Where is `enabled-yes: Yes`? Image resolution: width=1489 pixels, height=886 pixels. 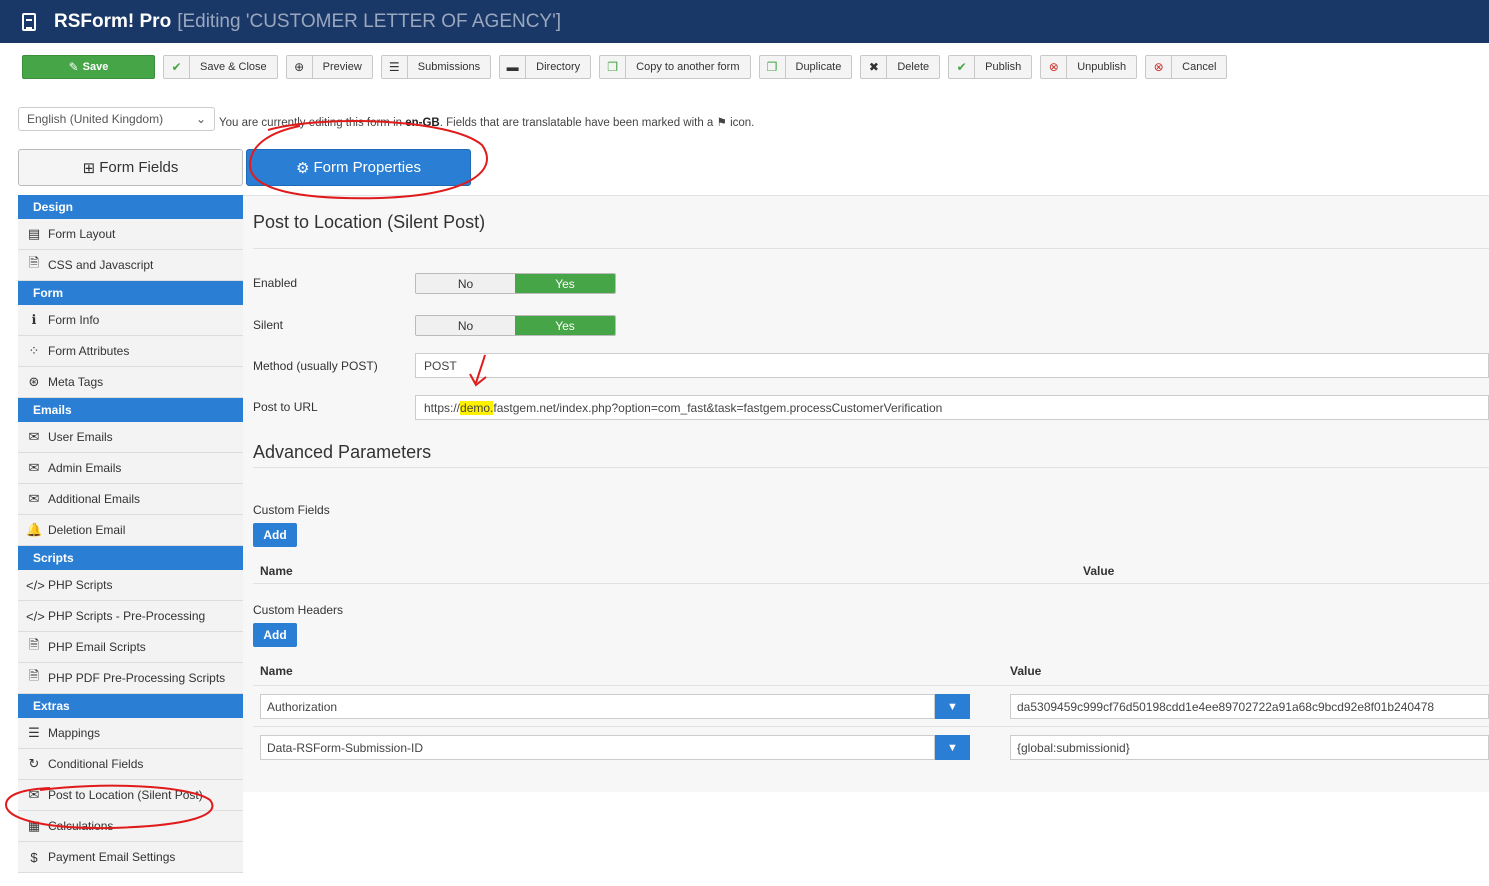 enabled-yes: Yes is located at coordinates (565, 283).